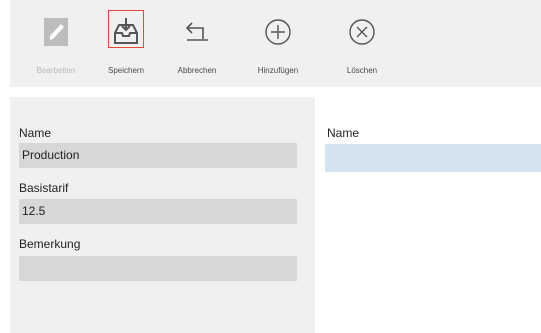 The height and width of the screenshot is (333, 541). I want to click on cancel-button: Abbrechen, so click(197, 45).